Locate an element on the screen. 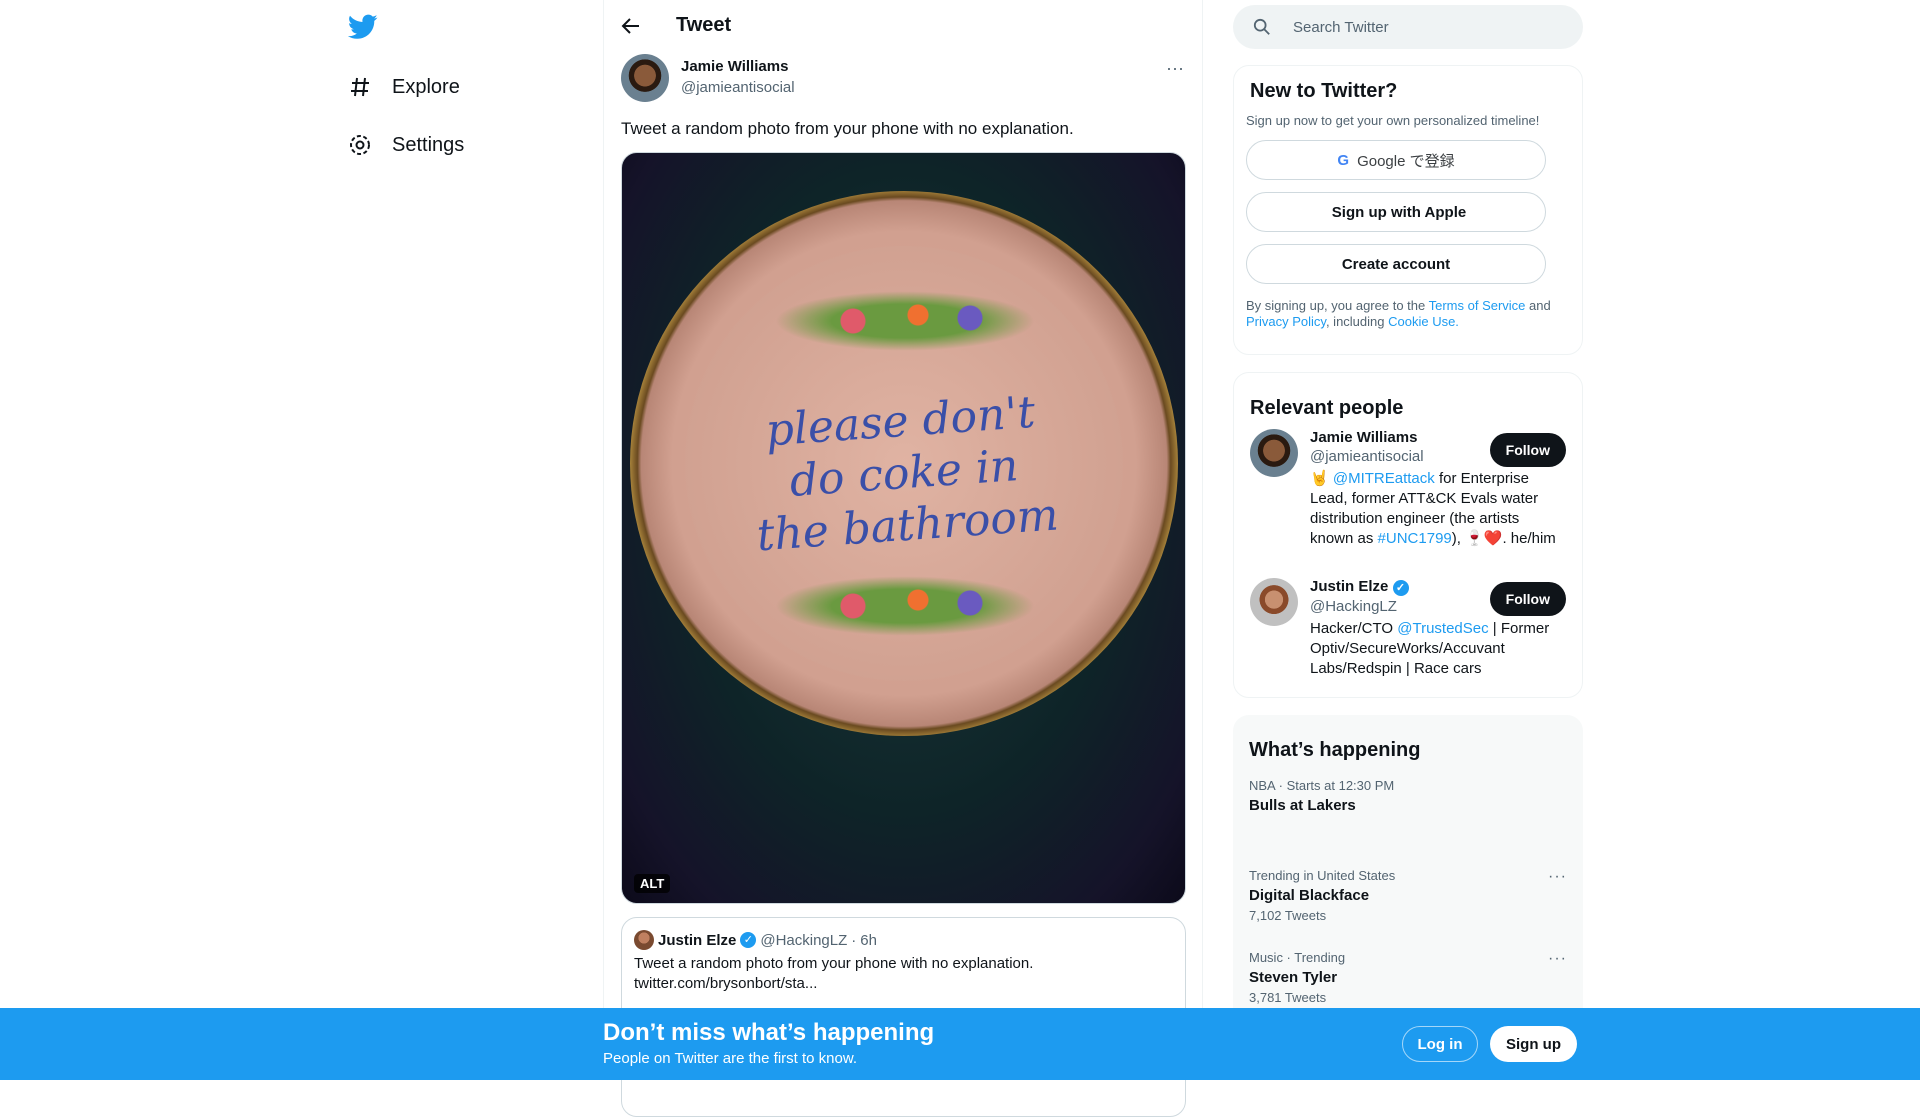 The height and width of the screenshot is (1117, 1920). google-icon: G is located at coordinates (1343, 160).